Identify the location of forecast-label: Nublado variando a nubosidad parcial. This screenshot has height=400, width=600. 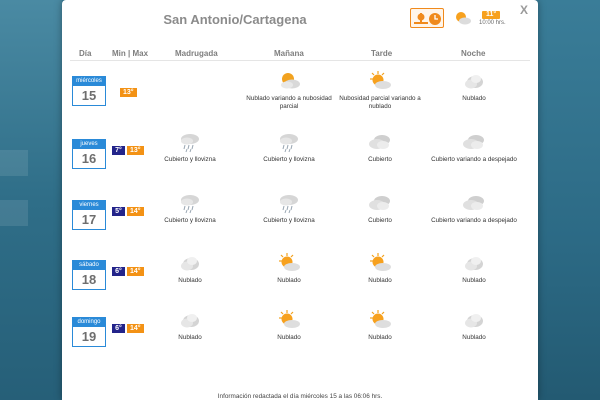
(289, 102).